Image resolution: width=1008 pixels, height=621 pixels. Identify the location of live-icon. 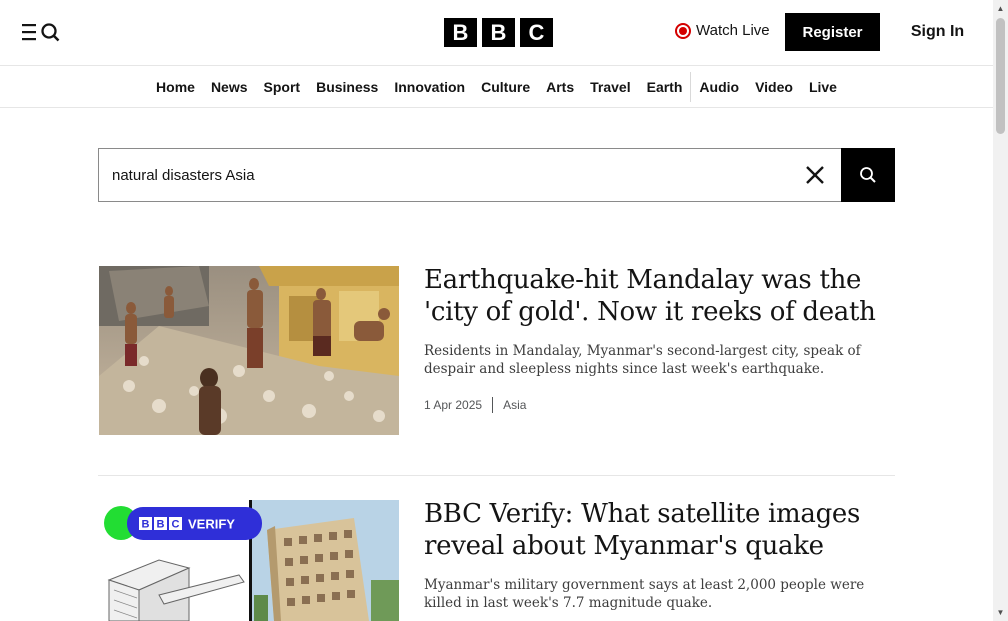
(683, 30).